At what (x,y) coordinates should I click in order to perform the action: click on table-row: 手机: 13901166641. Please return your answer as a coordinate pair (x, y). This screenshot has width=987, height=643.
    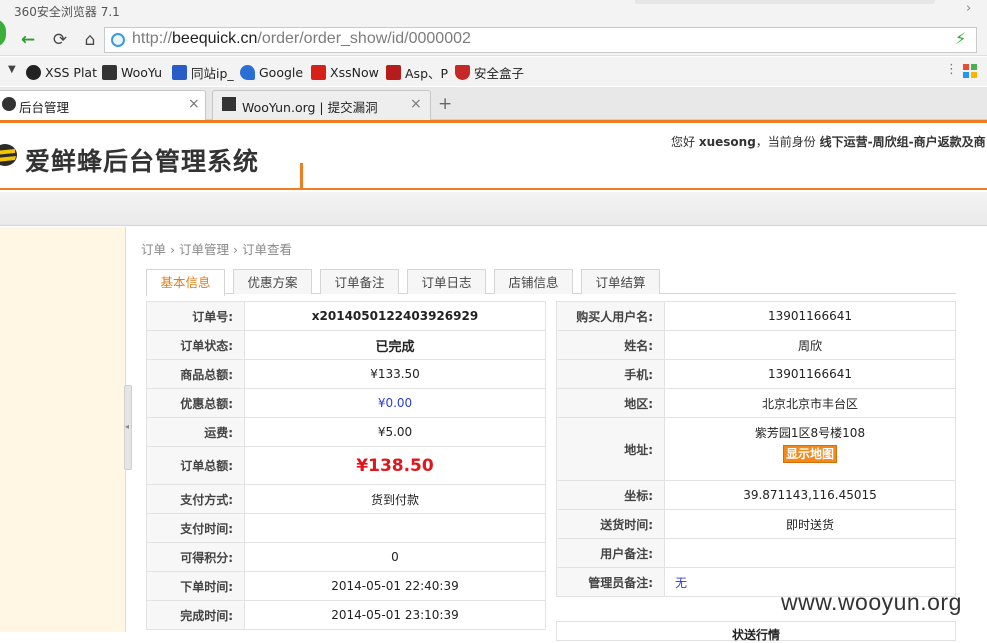
    Looking at the image, I should click on (756, 374).